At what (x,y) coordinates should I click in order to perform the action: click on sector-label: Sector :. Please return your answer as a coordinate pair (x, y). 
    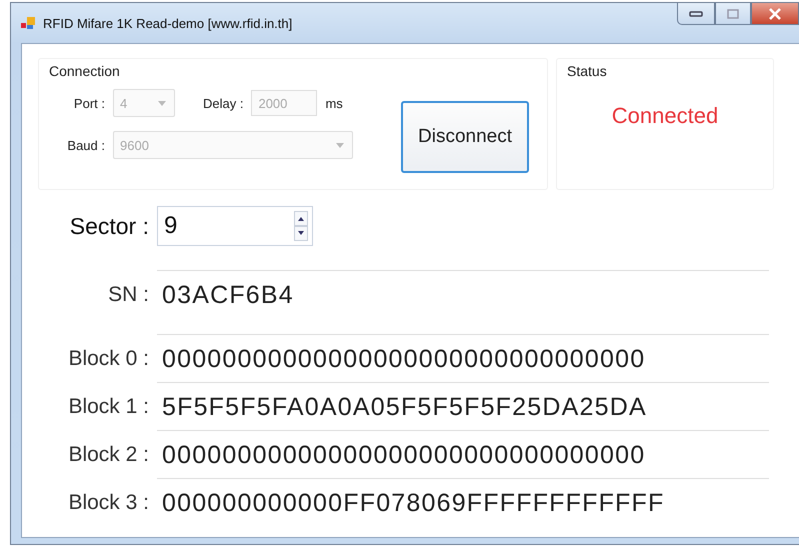
    Looking at the image, I should click on (108, 226).